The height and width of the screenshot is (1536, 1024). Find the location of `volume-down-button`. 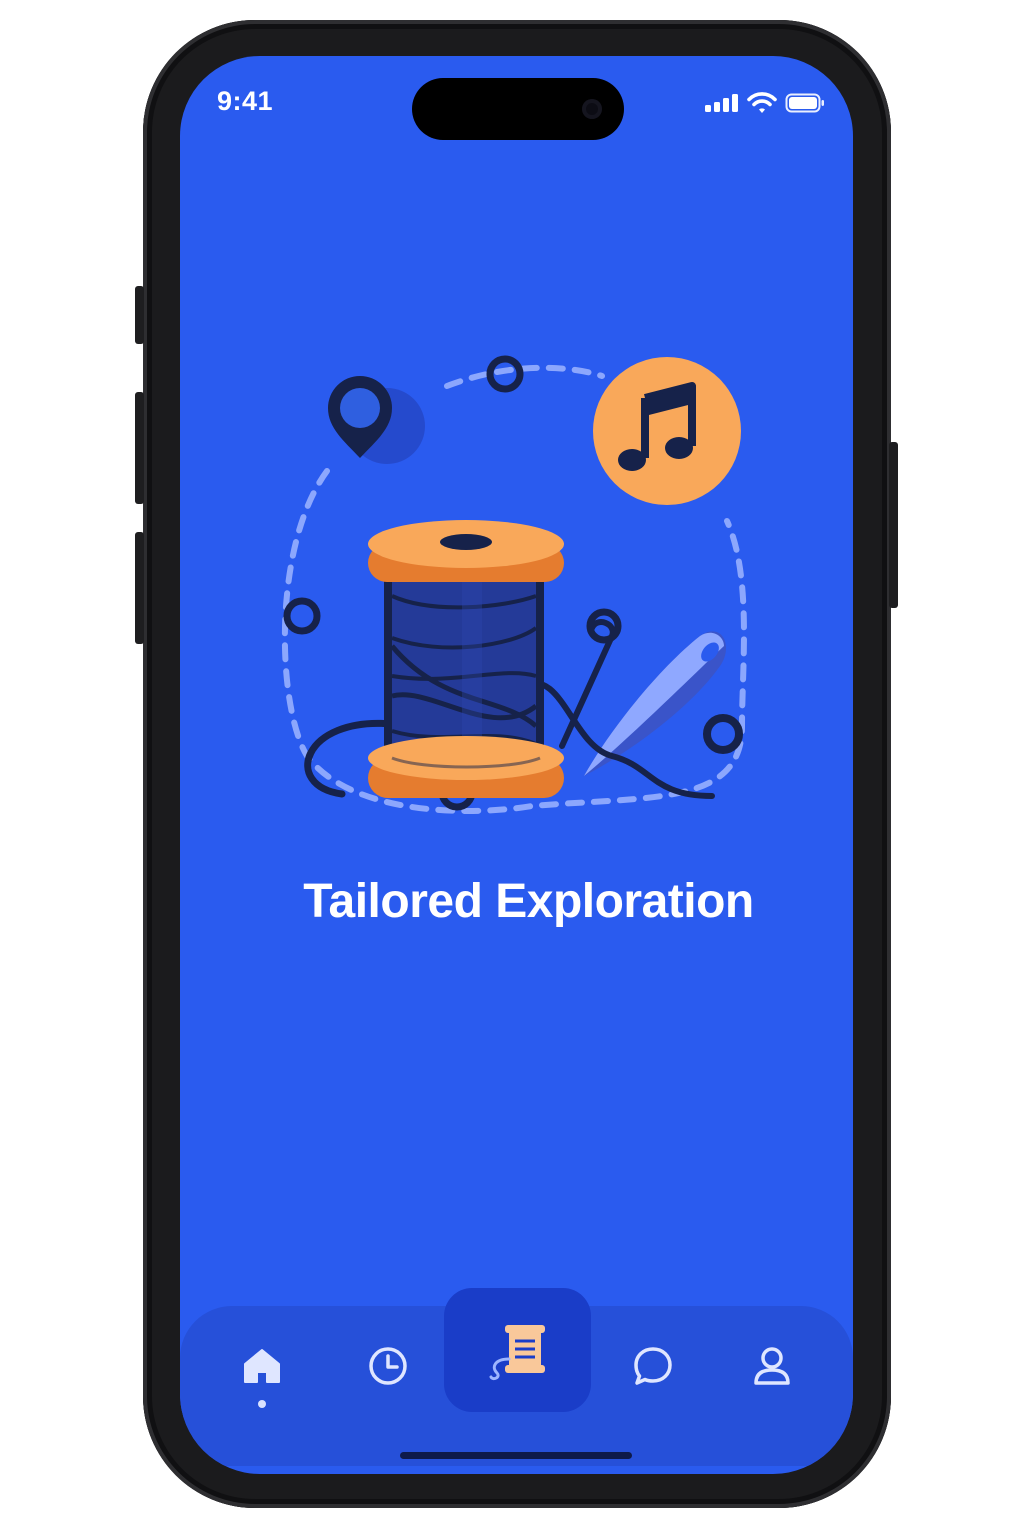

volume-down-button is located at coordinates (139, 588).